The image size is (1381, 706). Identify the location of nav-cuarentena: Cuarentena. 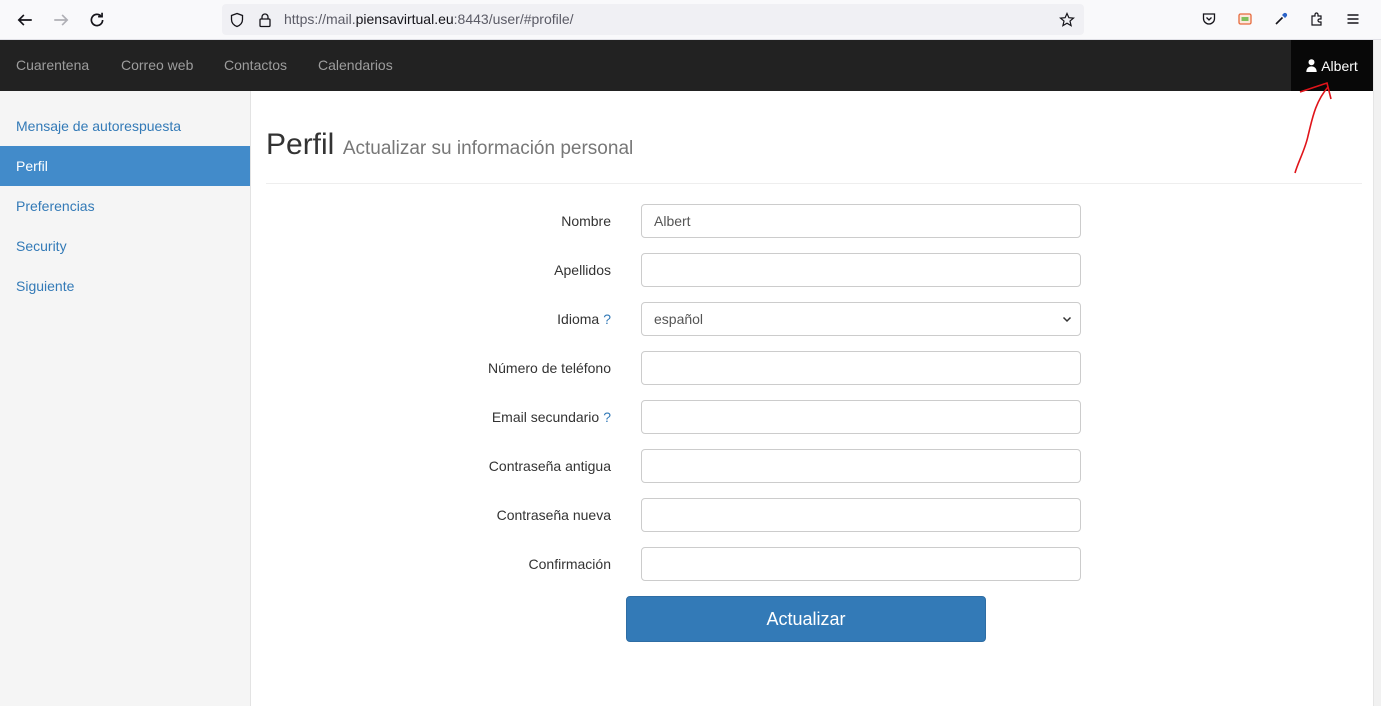
(52, 65).